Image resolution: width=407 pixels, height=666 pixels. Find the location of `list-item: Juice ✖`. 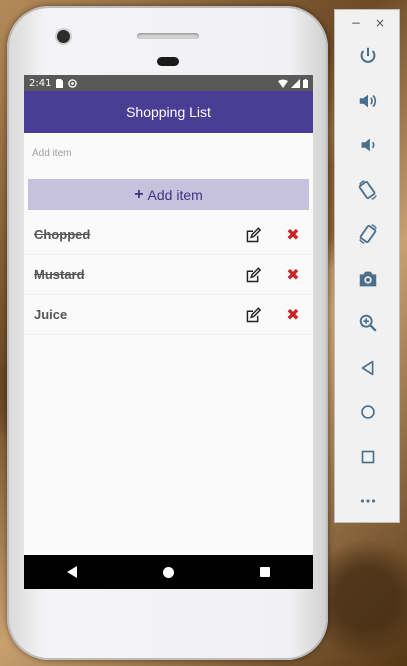

list-item: Juice ✖ is located at coordinates (168, 315).